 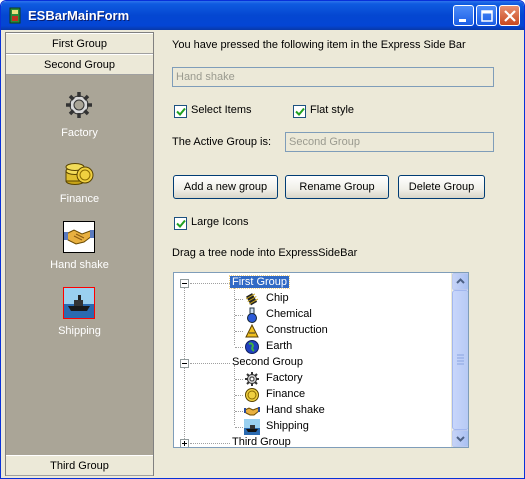 I want to click on tree-node-label: Chemical, so click(x=289, y=314).